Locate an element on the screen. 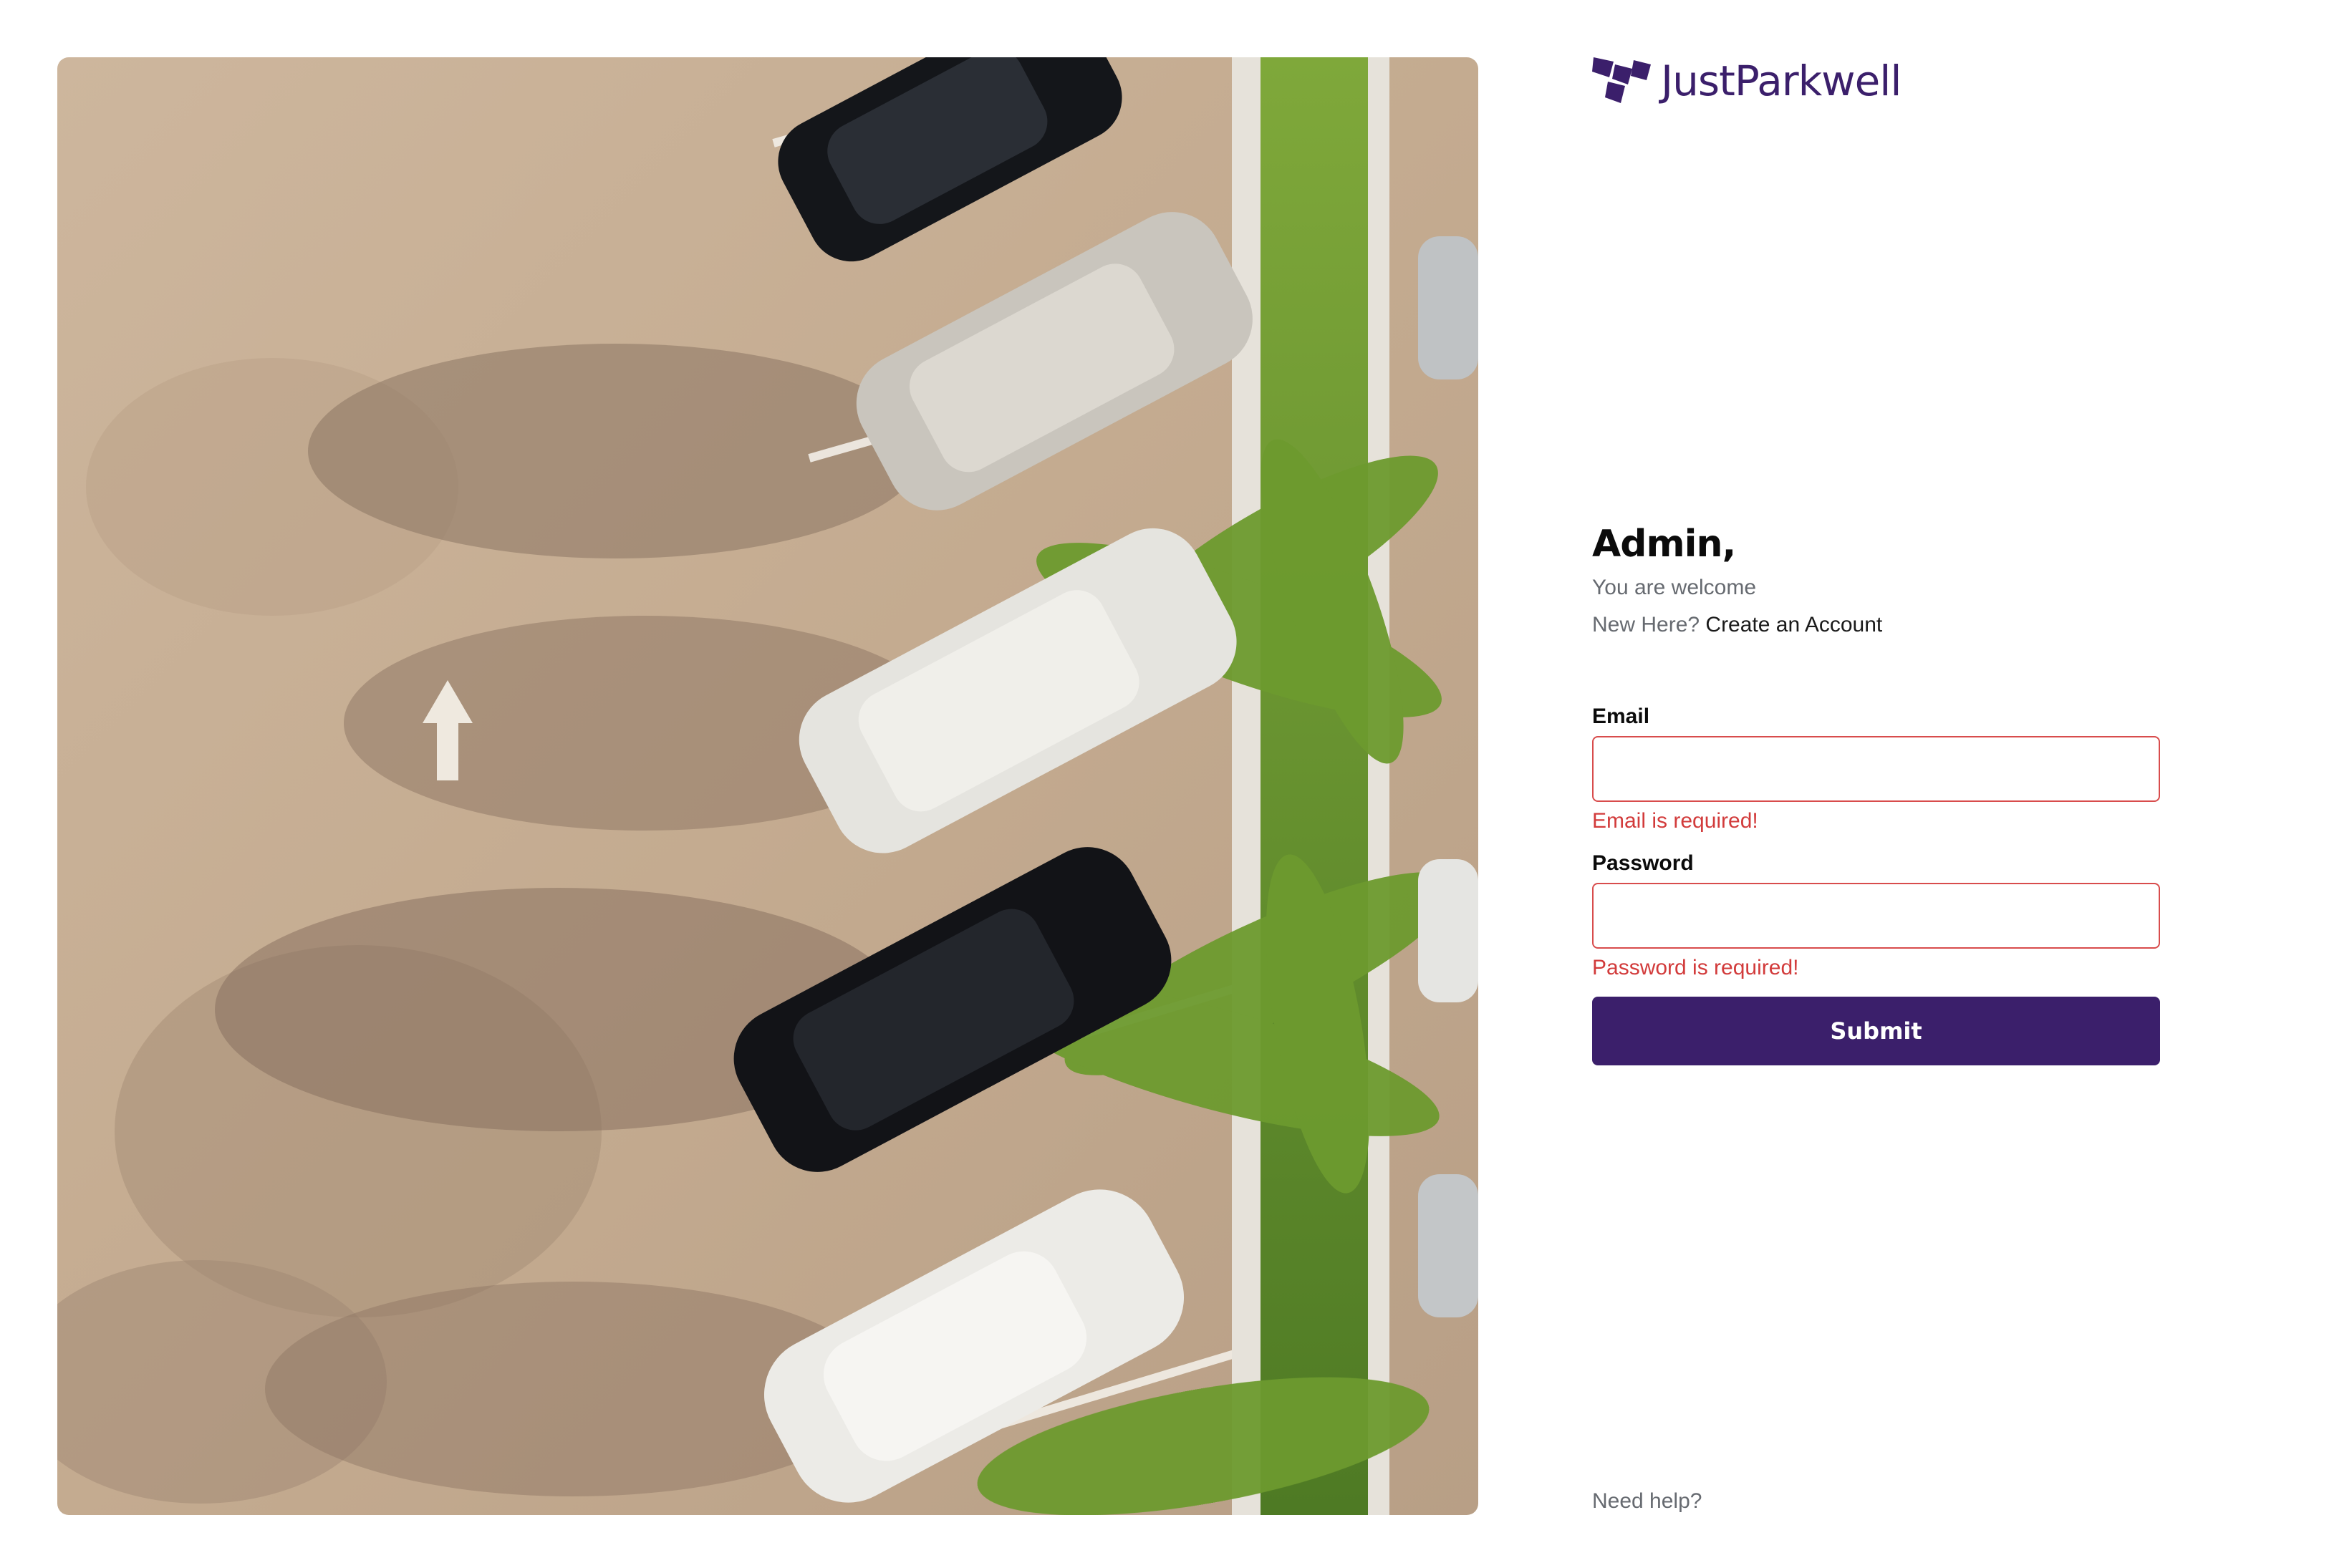  need-help-link: Need help? is located at coordinates (1647, 1501).